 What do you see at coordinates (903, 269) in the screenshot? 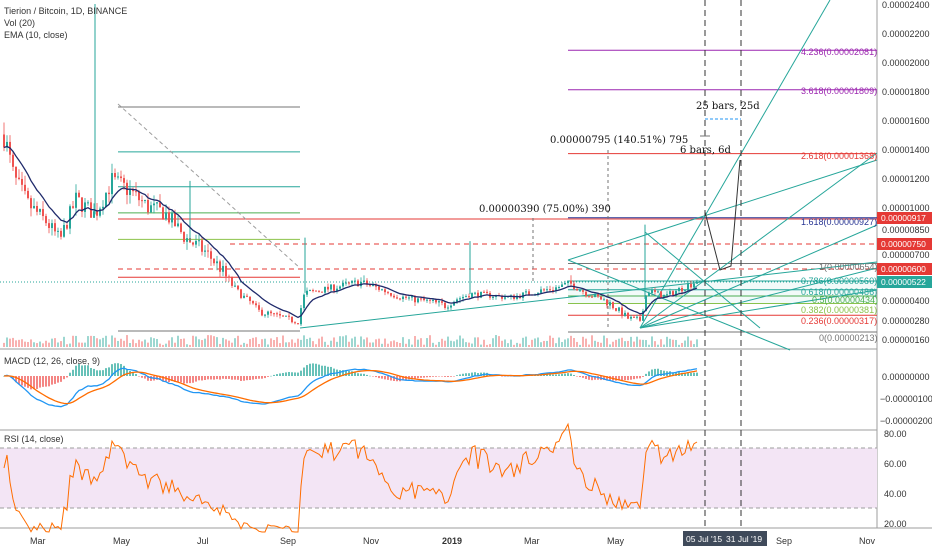
I see `price-tag-label: 0.00000600` at bounding box center [903, 269].